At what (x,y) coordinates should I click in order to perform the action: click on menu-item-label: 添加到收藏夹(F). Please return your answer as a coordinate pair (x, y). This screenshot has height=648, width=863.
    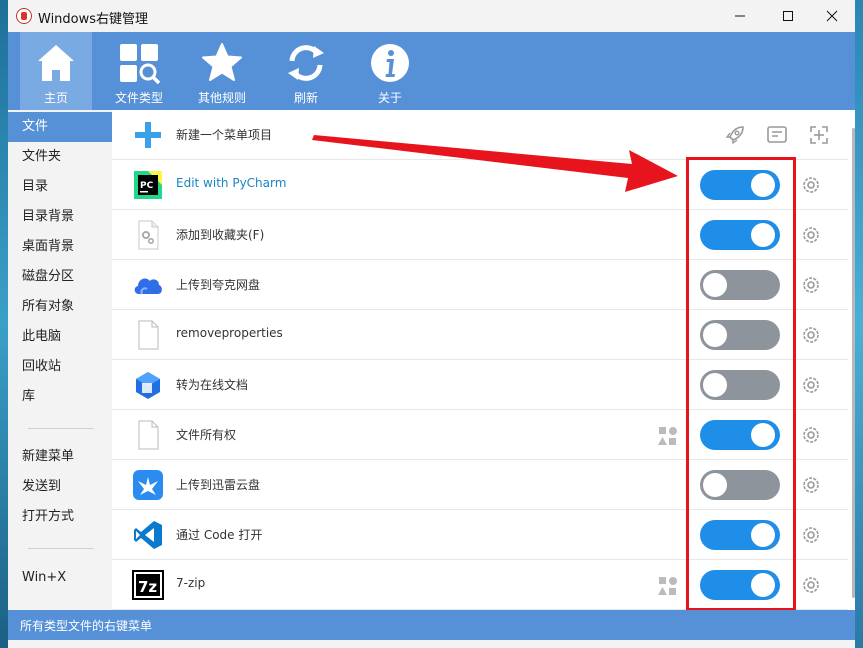
    Looking at the image, I should click on (220, 234).